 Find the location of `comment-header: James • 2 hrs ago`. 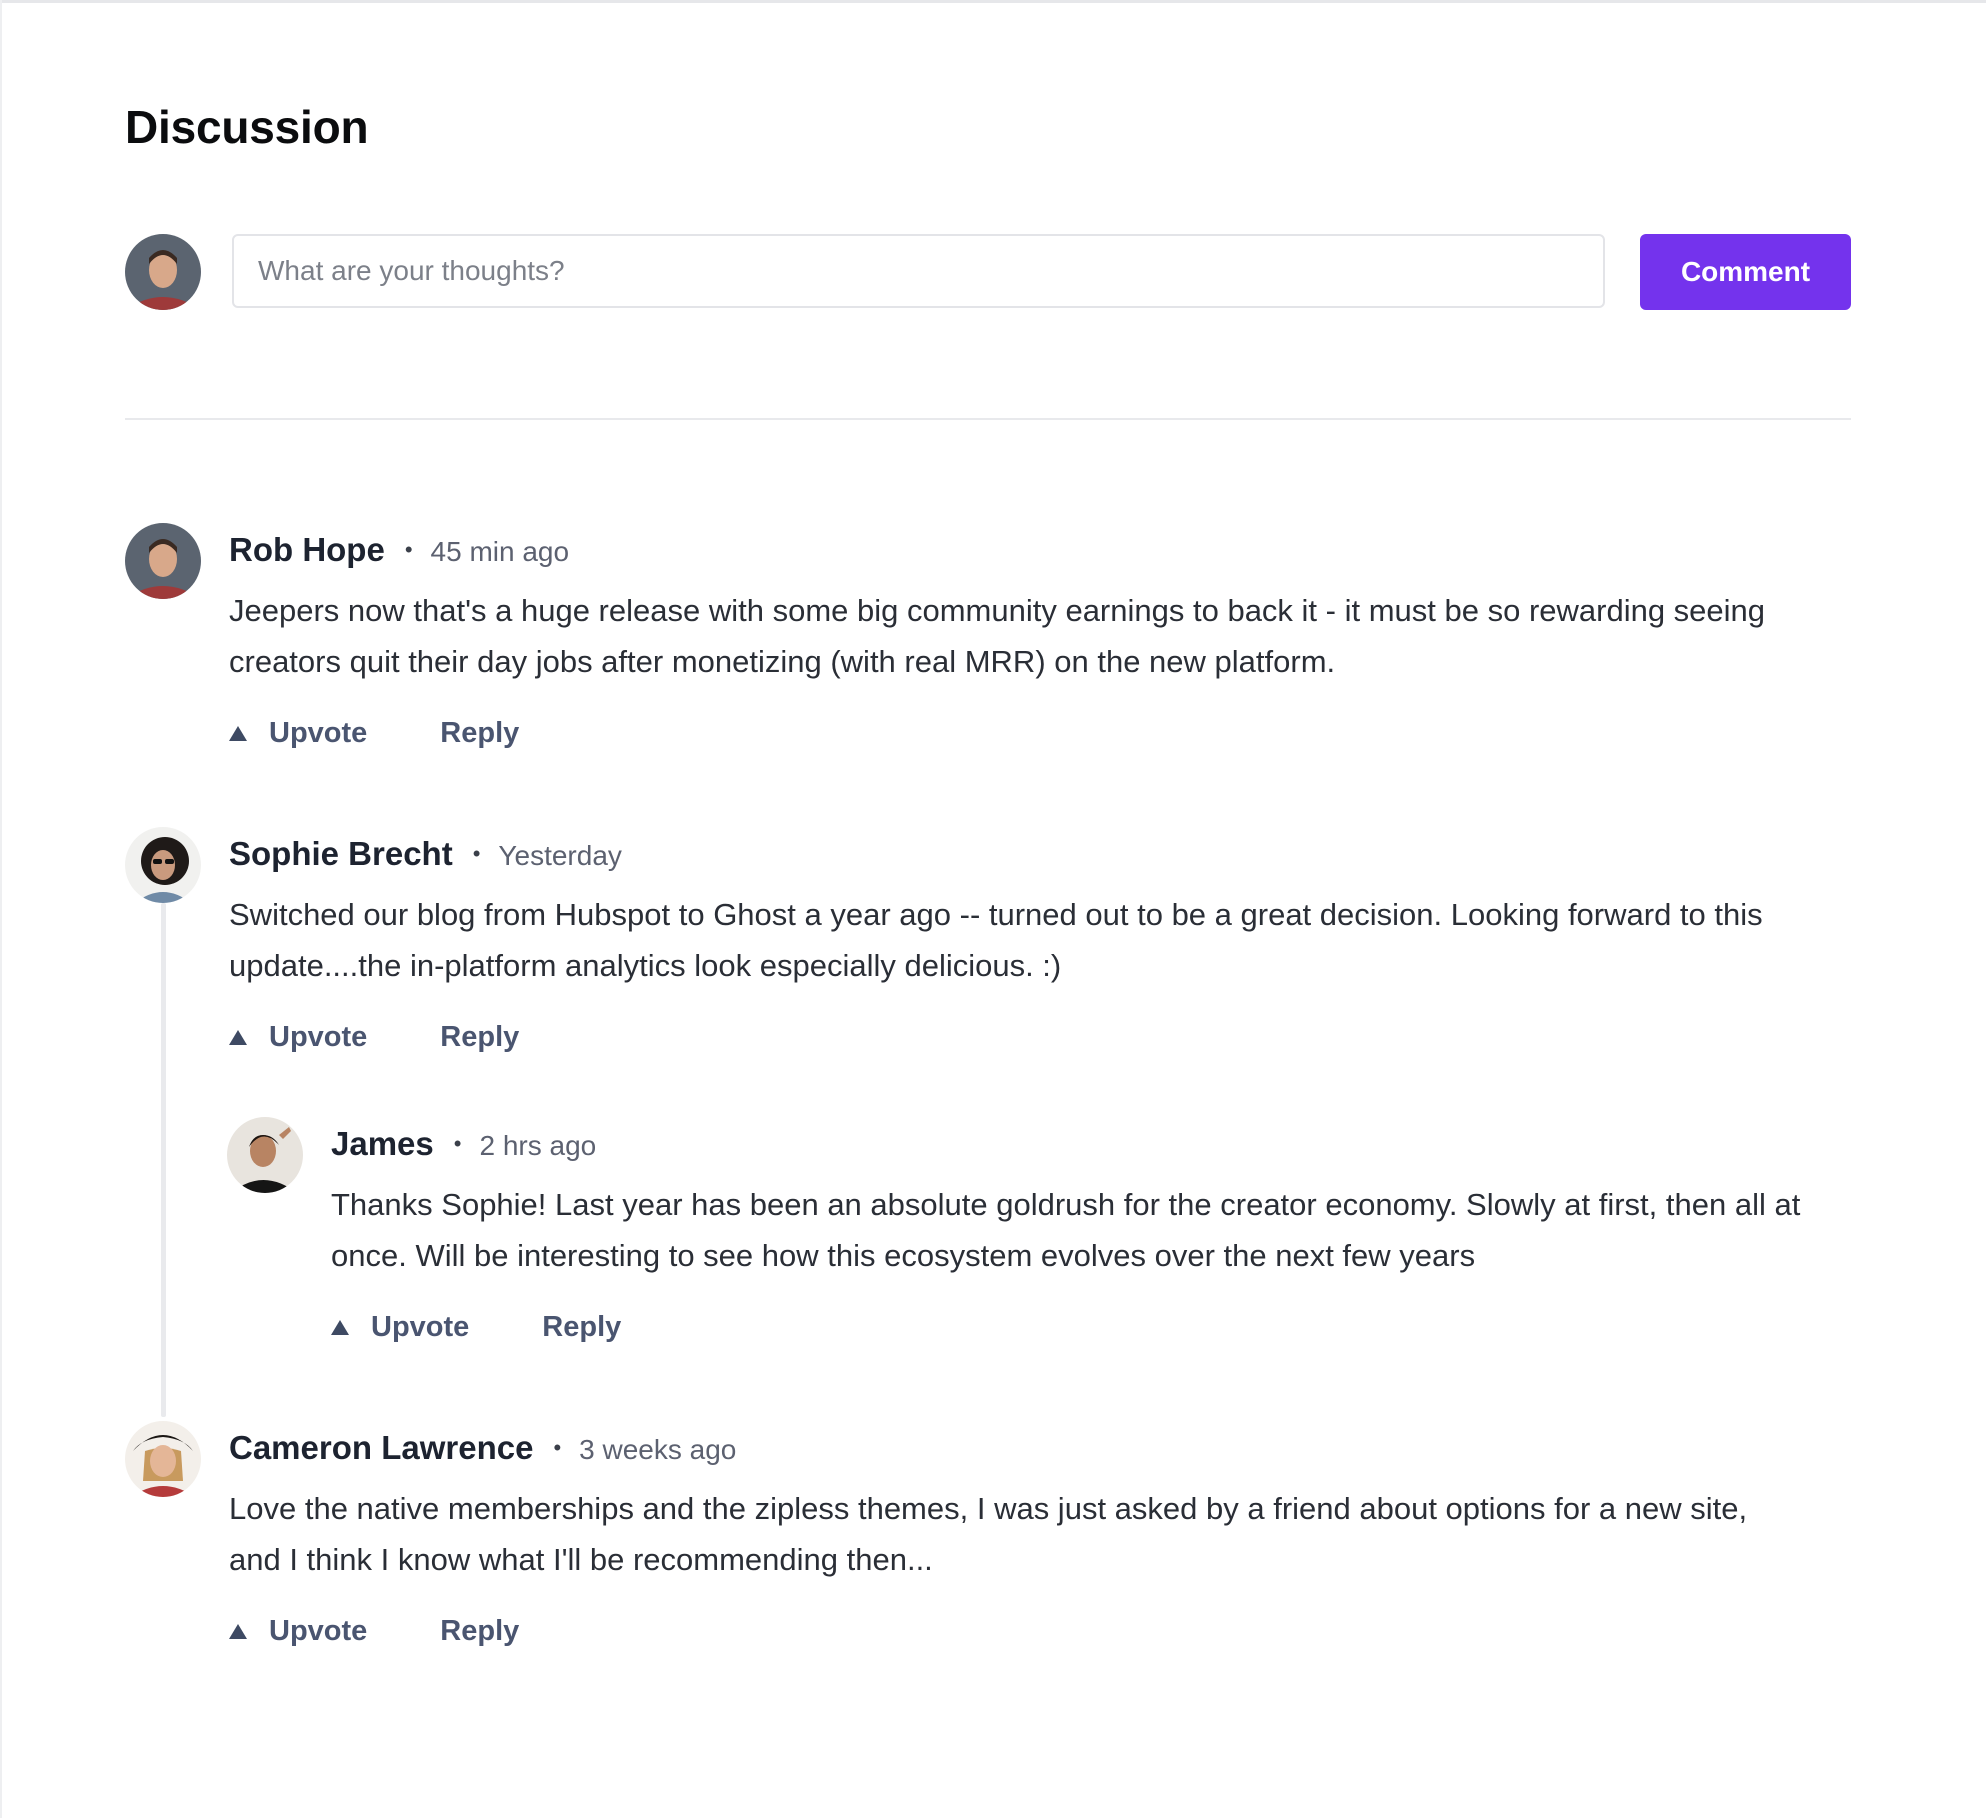

comment-header: James • 2 hrs ago is located at coordinates (463, 1144).